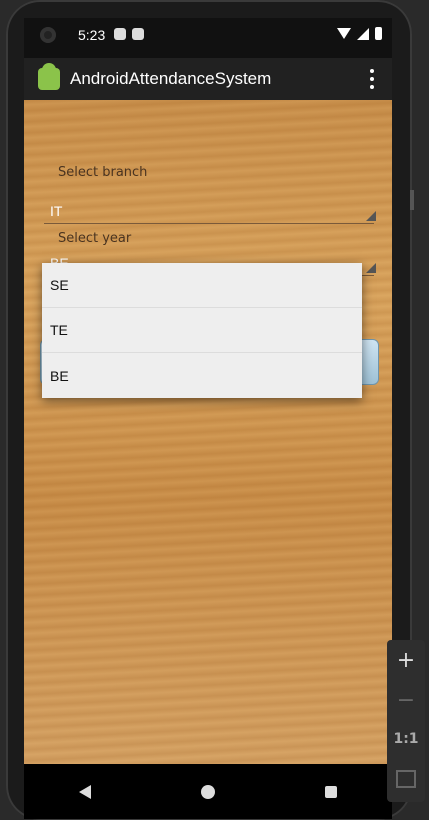 The height and width of the screenshot is (820, 429). Describe the element at coordinates (210, 211) in the screenshot. I see `branch-spinner: IT` at that location.